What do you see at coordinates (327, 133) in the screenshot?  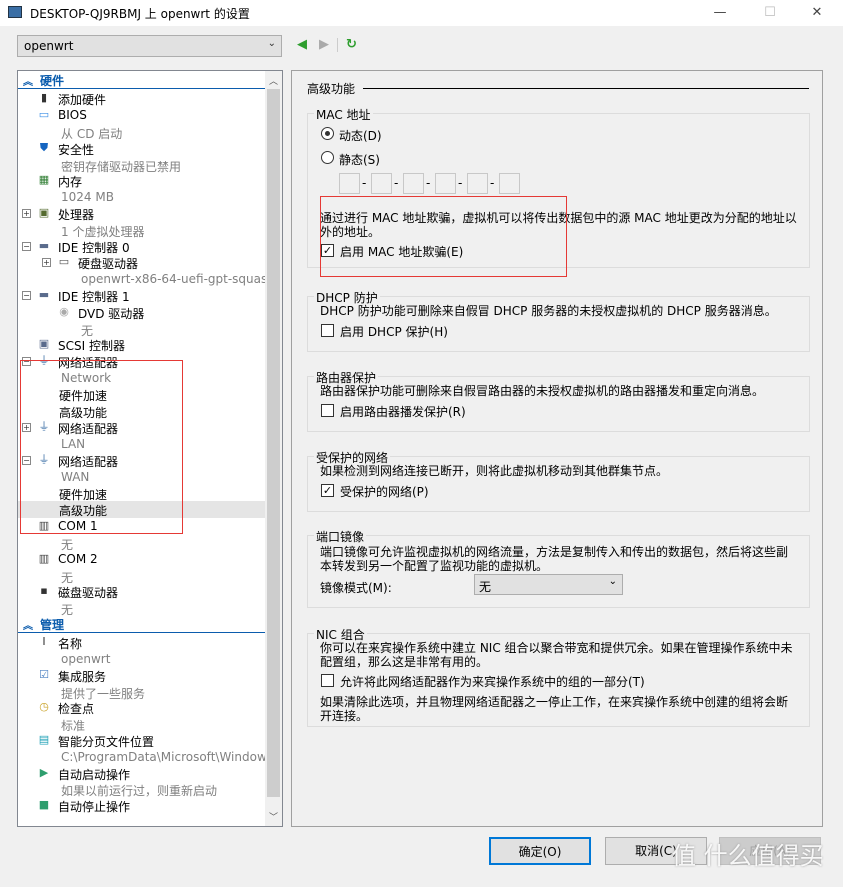 I see `dynamic-radio` at bounding box center [327, 133].